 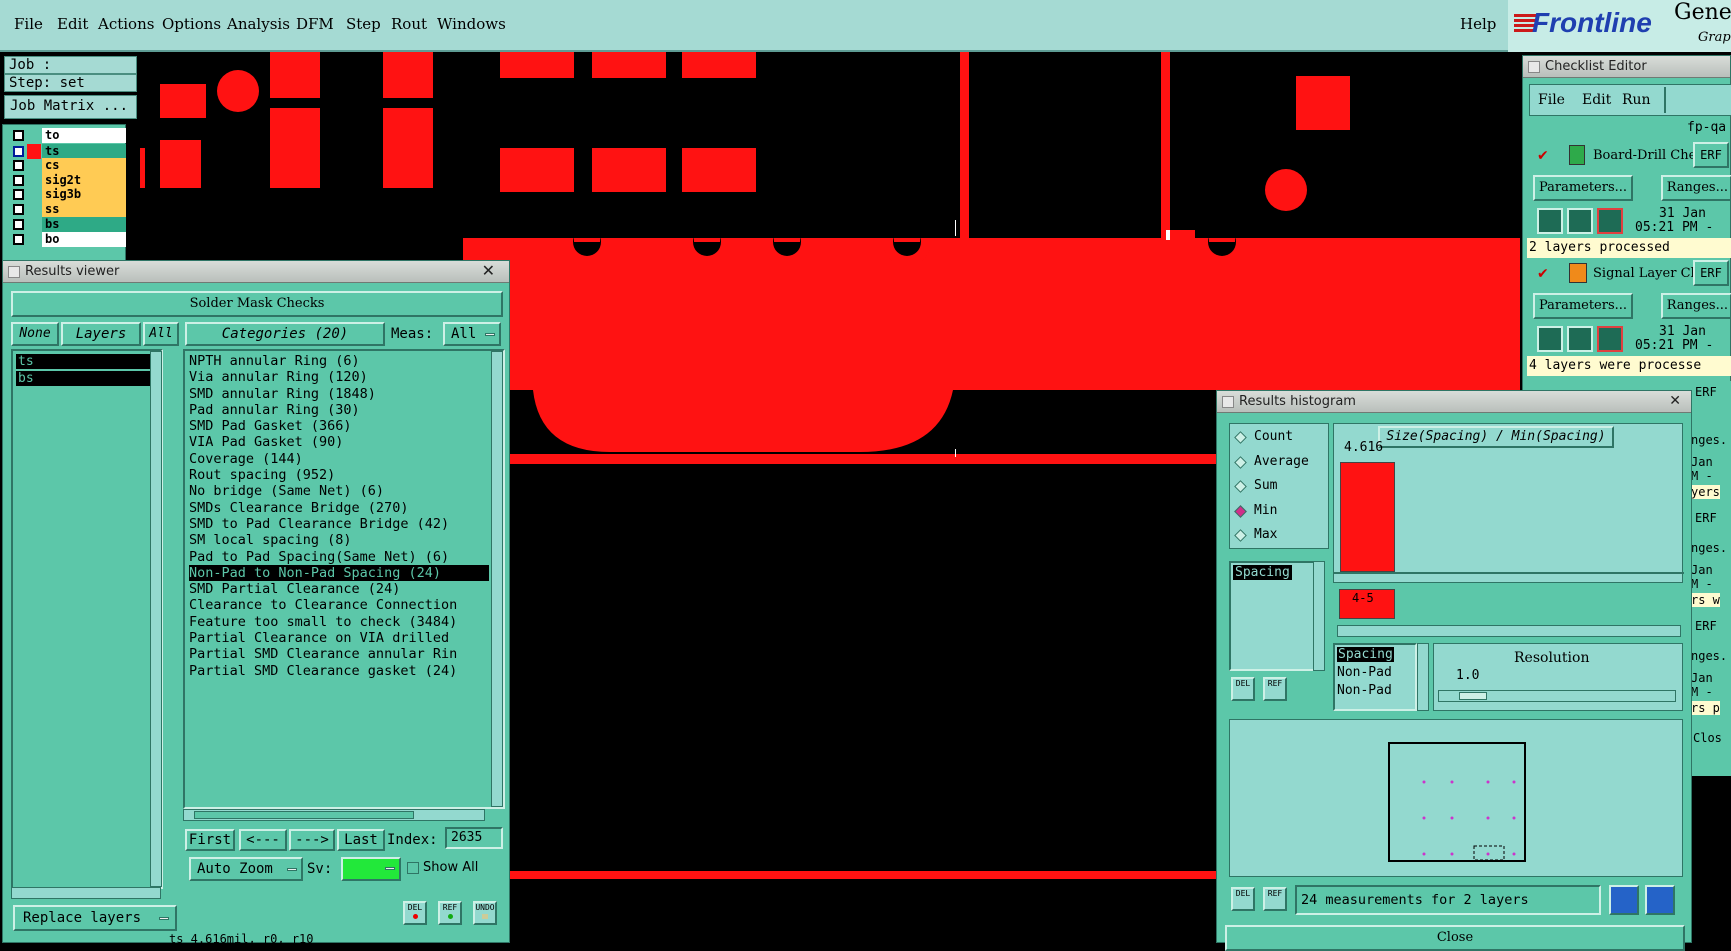 What do you see at coordinates (256, 272) in the screenshot?
I see `results-viewer-titlebar: Results viewer ✕` at bounding box center [256, 272].